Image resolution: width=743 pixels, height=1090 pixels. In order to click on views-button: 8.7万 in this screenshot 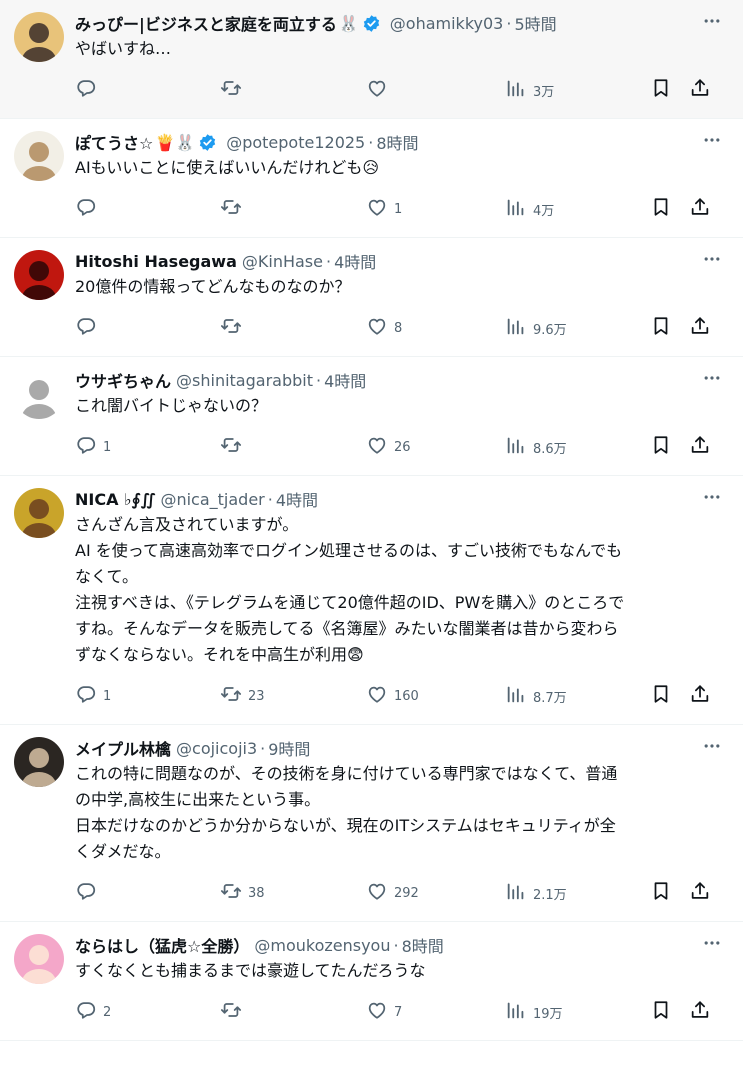, I will do `click(577, 696)`.